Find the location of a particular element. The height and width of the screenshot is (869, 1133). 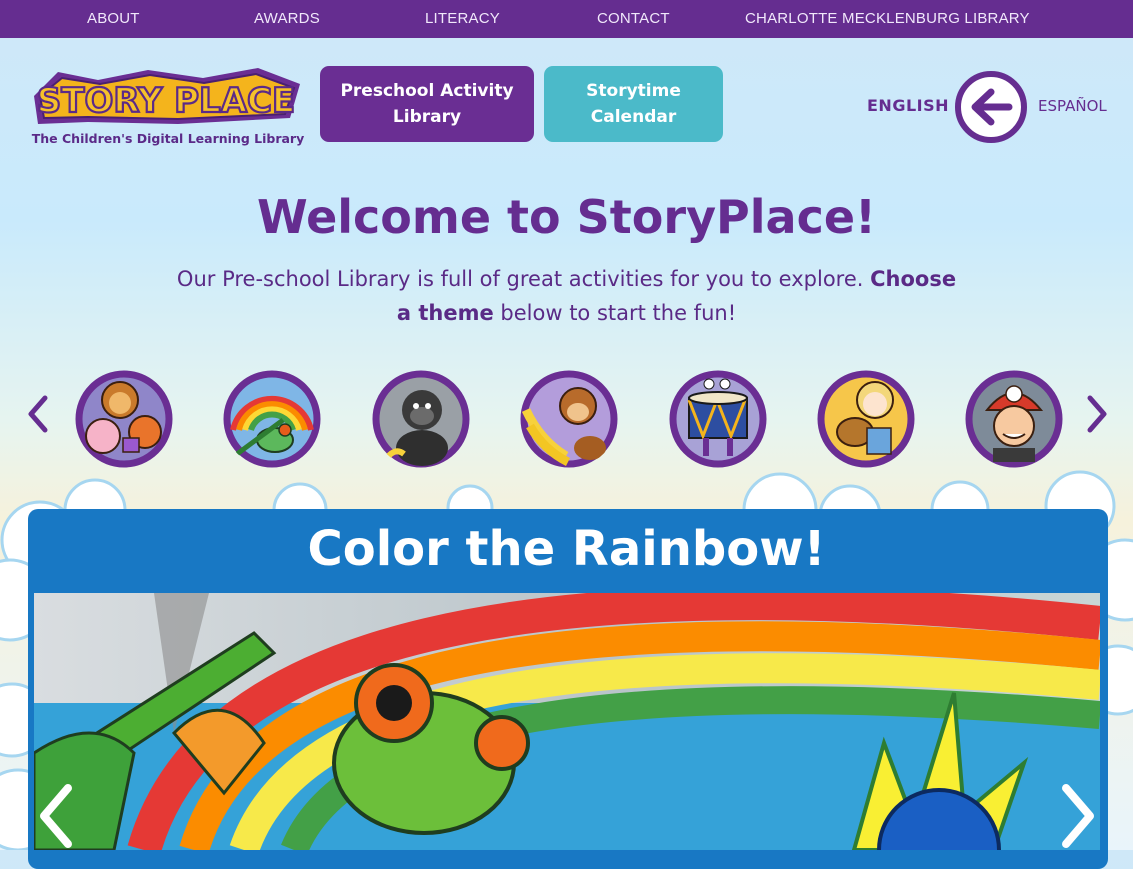

theme-drum is located at coordinates (718, 419).